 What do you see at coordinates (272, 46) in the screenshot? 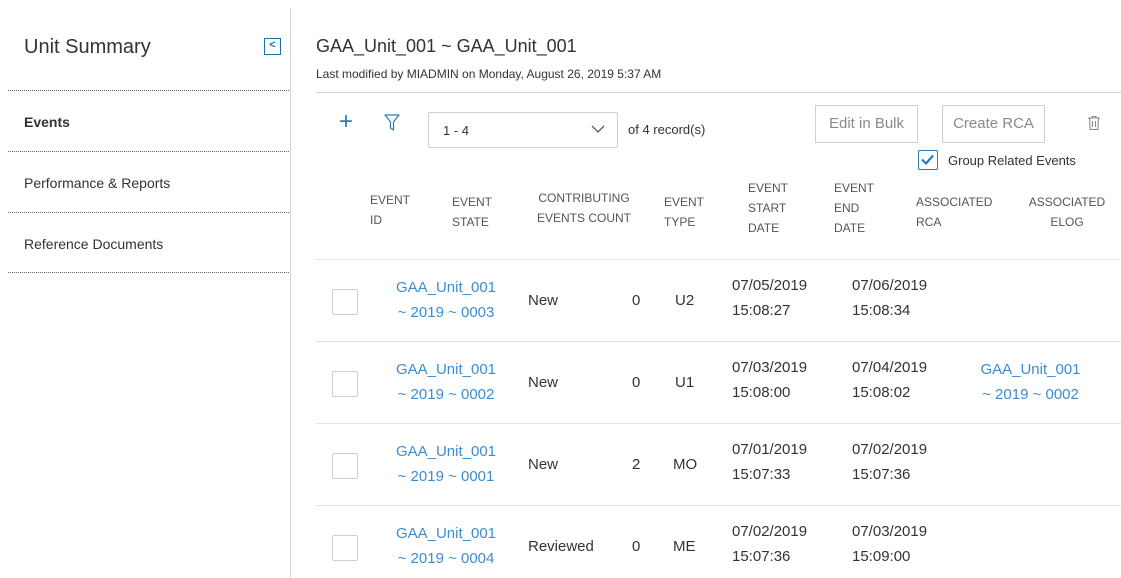
I see `collapse-sidebar-icon: <` at bounding box center [272, 46].